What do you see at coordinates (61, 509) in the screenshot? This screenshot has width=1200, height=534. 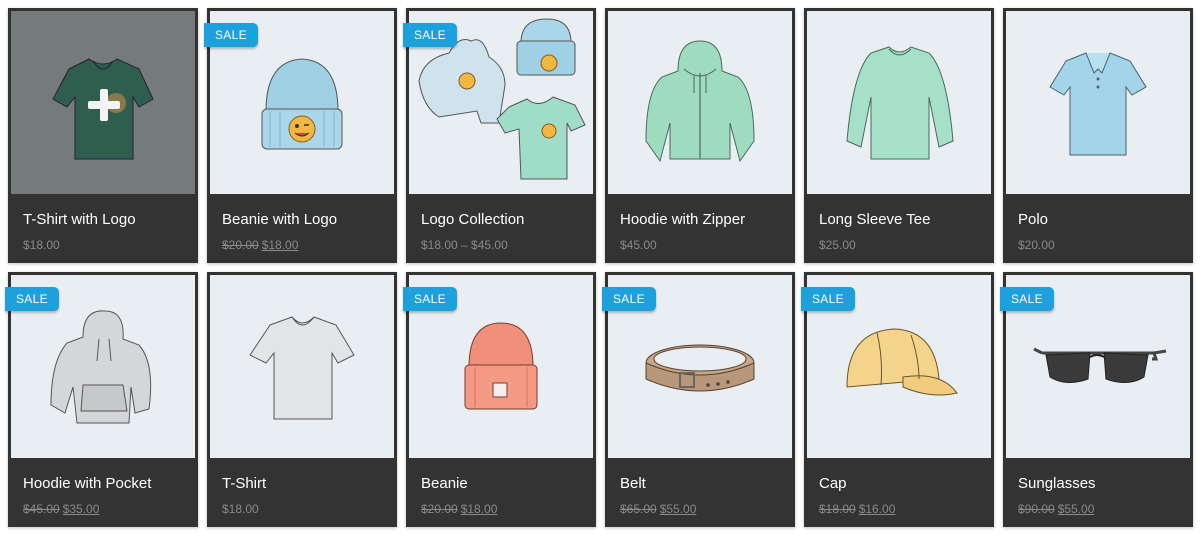 I see `product-price: $45.00 $35.00` at bounding box center [61, 509].